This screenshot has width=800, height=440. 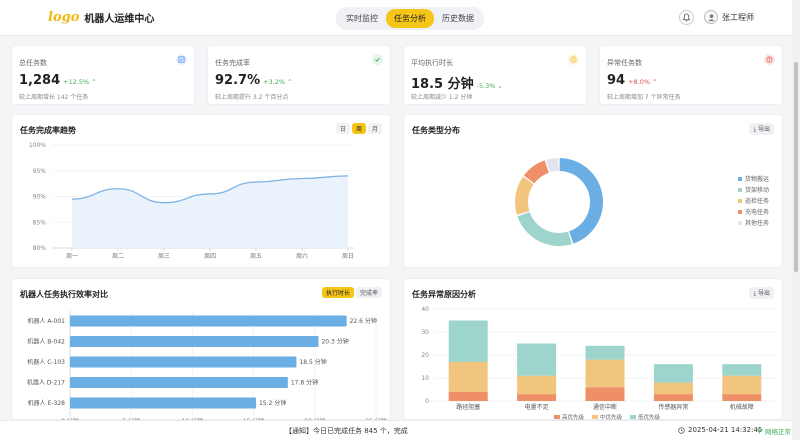 What do you see at coordinates (232, 63) in the screenshot?
I see `stat-label: 任务完成率` at bounding box center [232, 63].